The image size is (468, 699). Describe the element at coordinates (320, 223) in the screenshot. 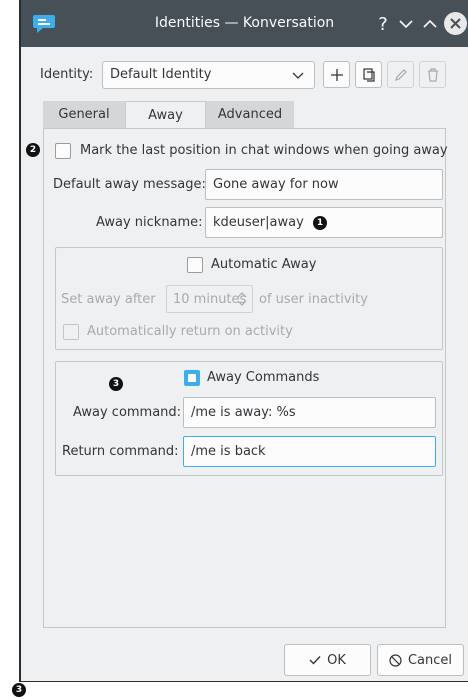

I see `callout-badge-1: 1` at that location.